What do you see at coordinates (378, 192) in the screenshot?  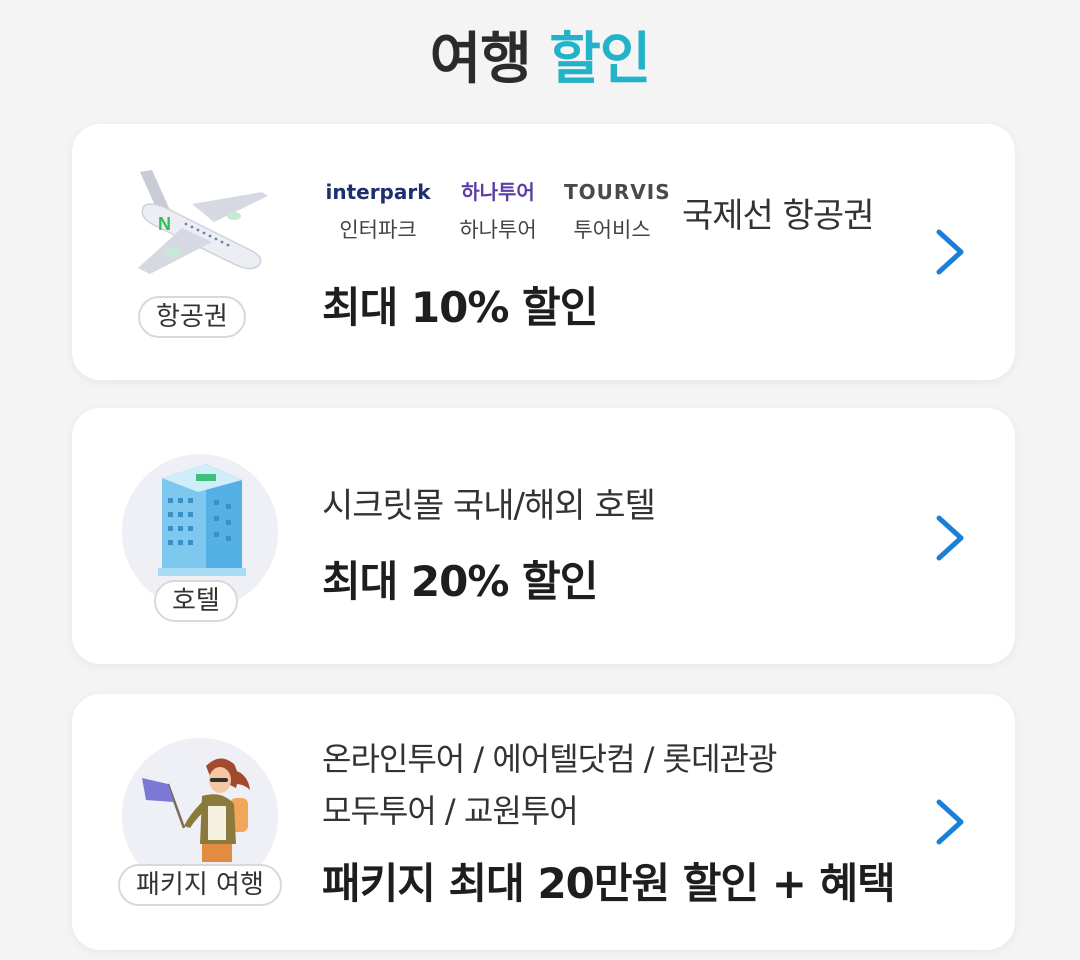 I see `interpark-logo: interpark` at bounding box center [378, 192].